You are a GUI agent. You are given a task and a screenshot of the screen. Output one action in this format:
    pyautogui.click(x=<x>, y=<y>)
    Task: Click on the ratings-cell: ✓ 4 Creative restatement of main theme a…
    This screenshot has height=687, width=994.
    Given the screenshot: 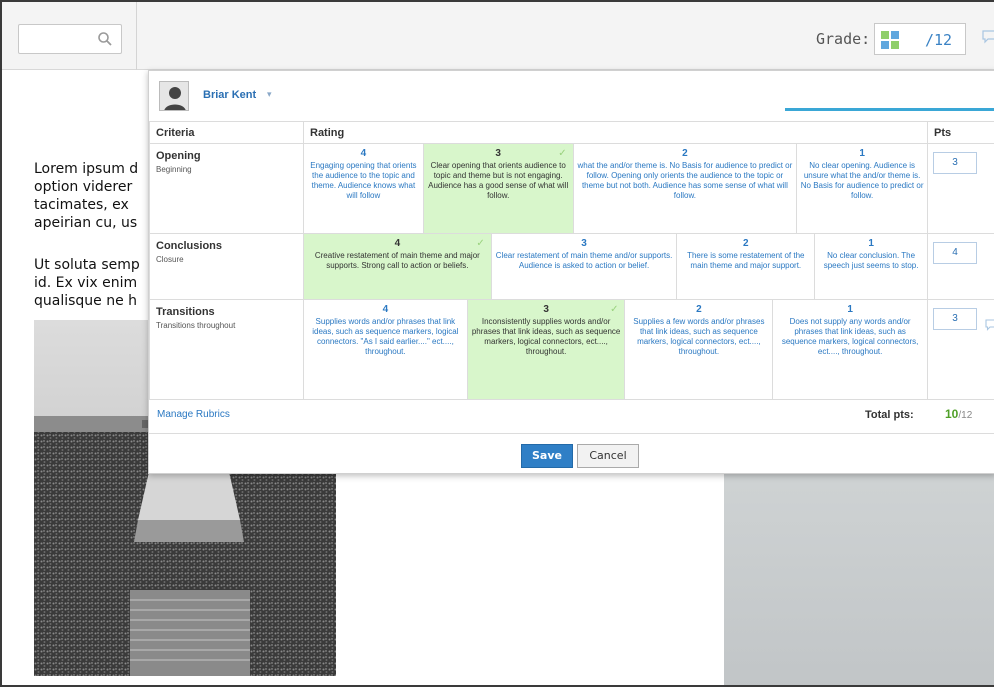 What is the action you would take?
    pyautogui.click(x=615, y=266)
    